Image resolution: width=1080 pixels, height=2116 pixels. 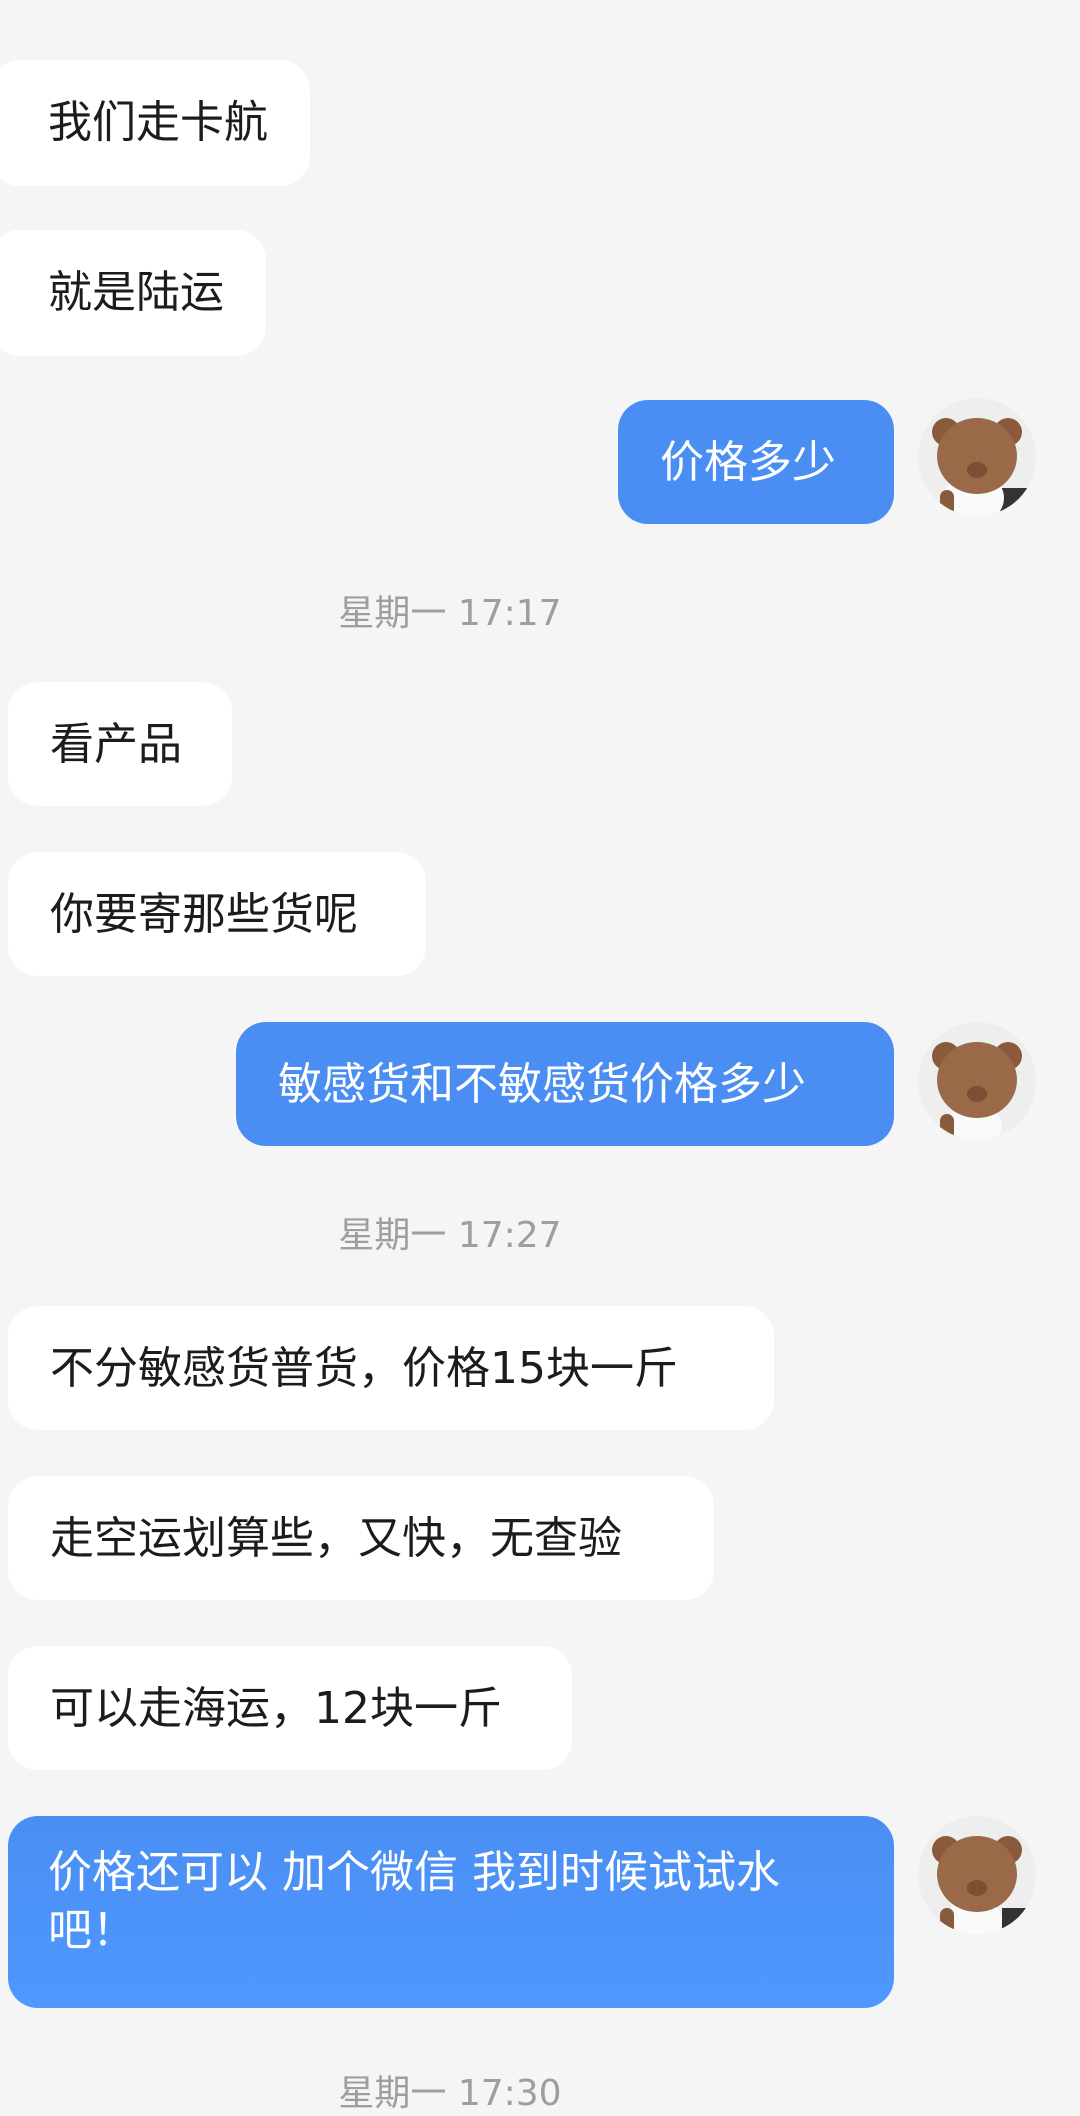 I want to click on message-timestamp: 星期一 17:27, so click(x=450, y=1235).